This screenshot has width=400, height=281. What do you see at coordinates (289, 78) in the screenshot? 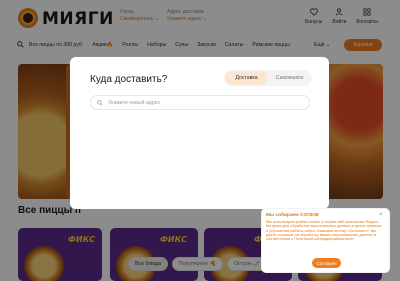
I see `tab-pickup: Самовывоз` at bounding box center [289, 78].